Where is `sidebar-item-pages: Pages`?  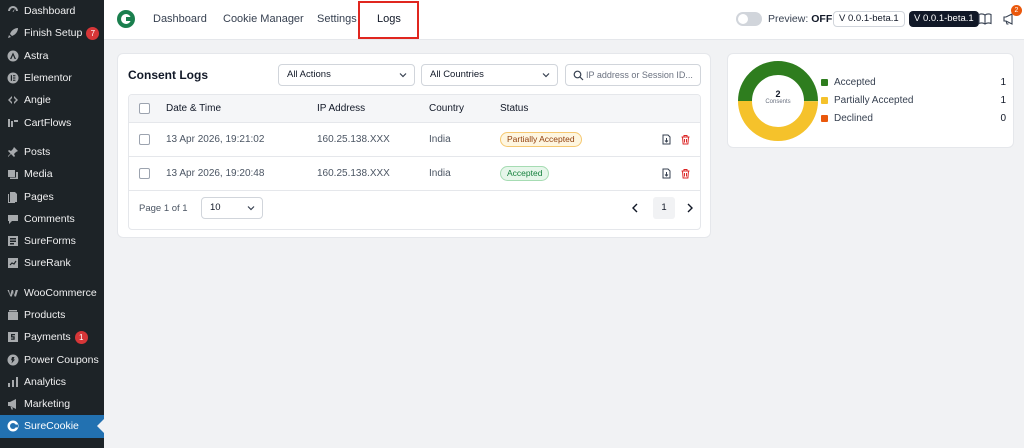 sidebar-item-pages: Pages is located at coordinates (52, 196).